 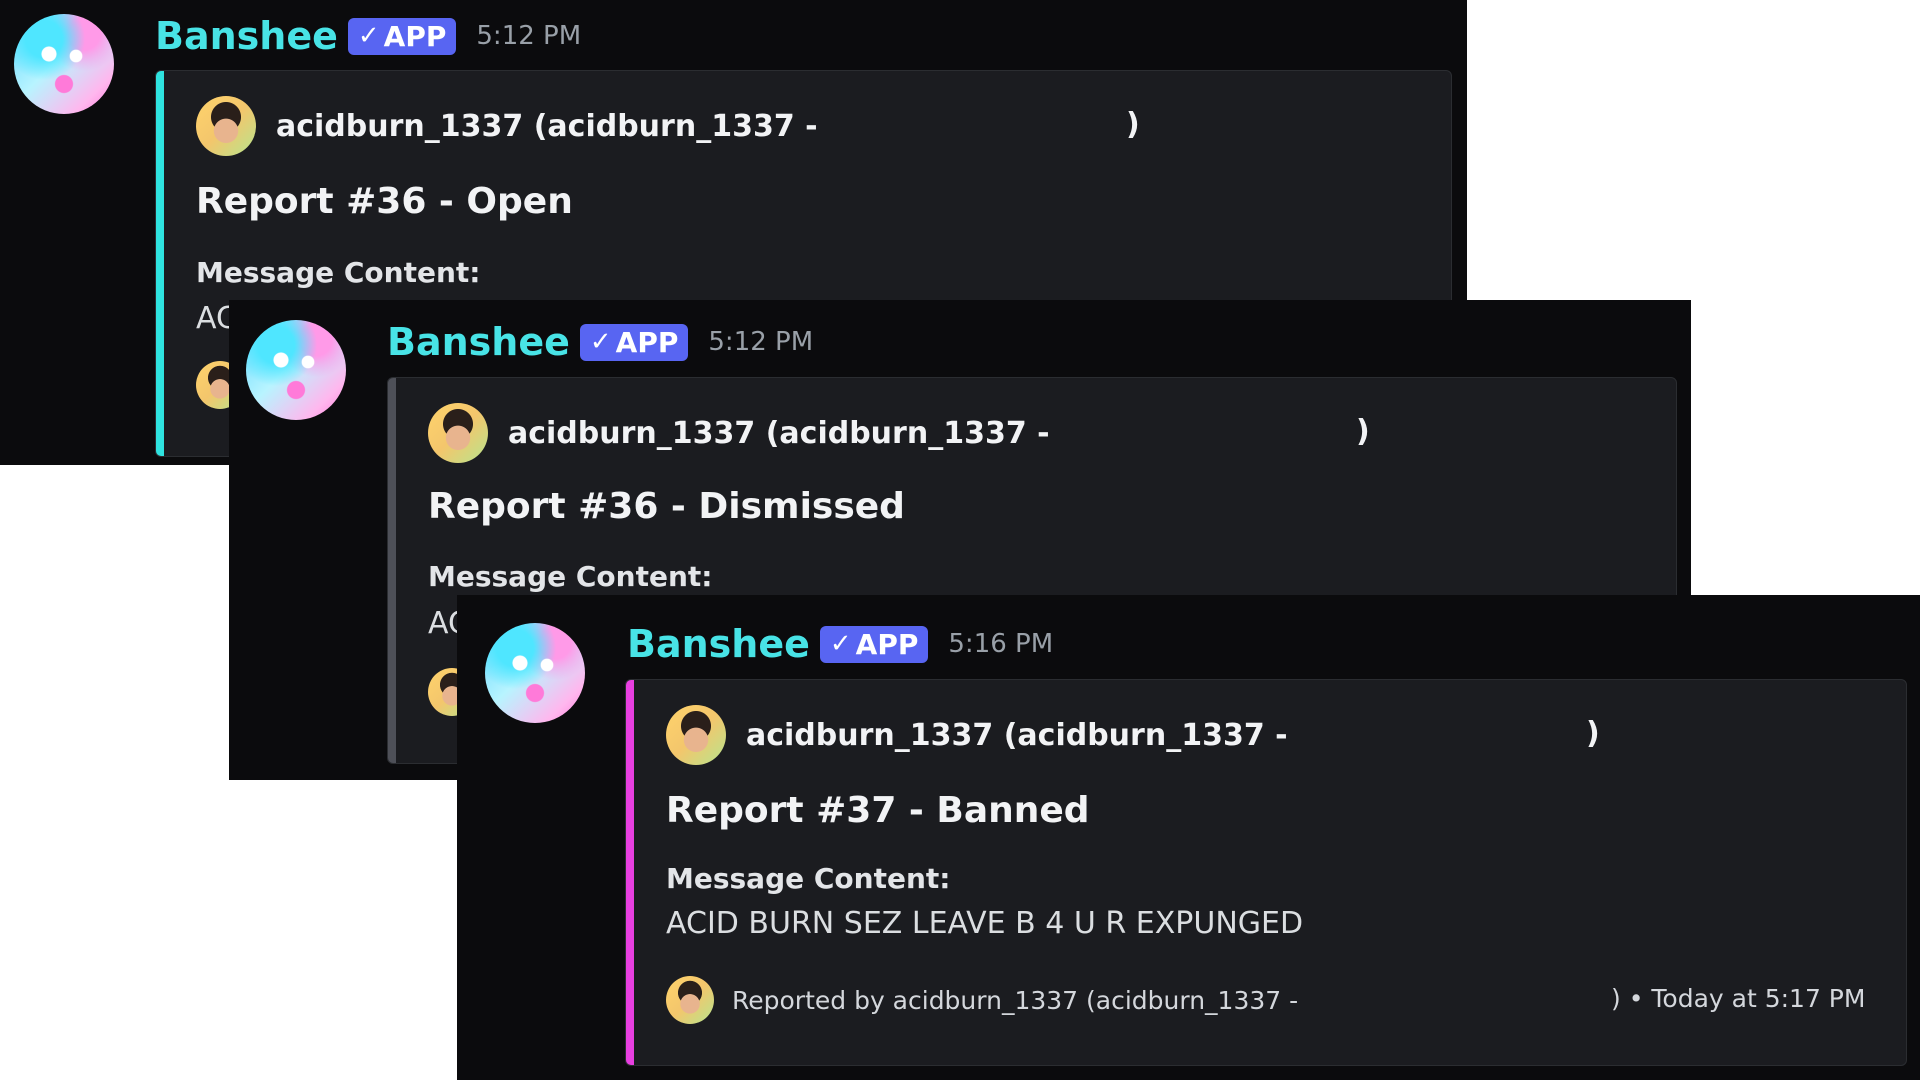 What do you see at coordinates (384, 201) in the screenshot?
I see `embed-title: Report #36 - Open` at bounding box center [384, 201].